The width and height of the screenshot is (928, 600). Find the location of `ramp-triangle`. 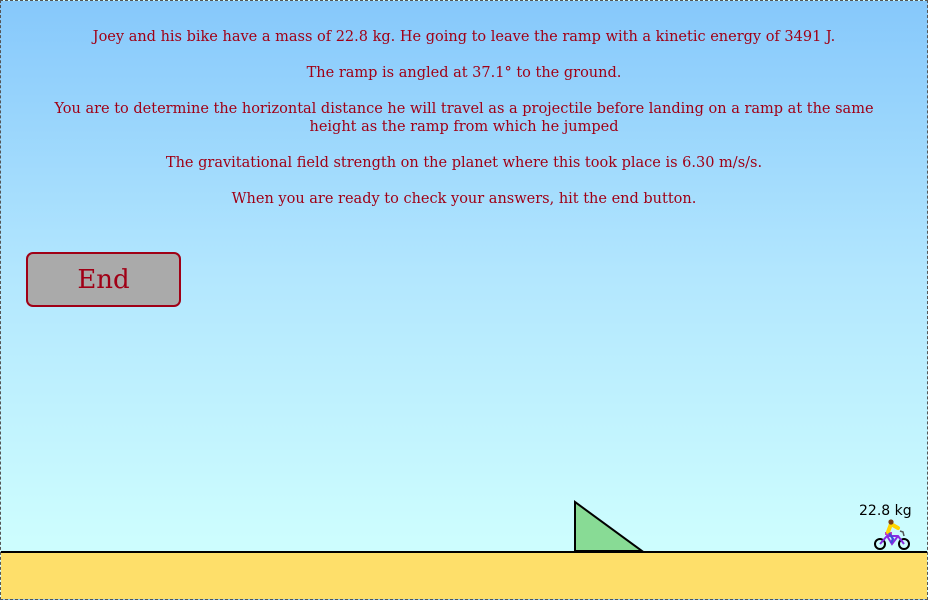

ramp-triangle is located at coordinates (610, 526).